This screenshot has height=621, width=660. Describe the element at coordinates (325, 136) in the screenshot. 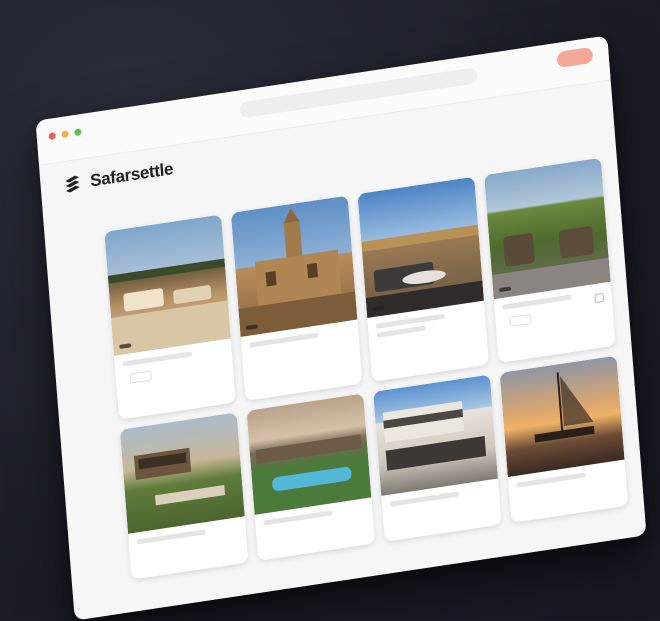

I see `header-links` at that location.